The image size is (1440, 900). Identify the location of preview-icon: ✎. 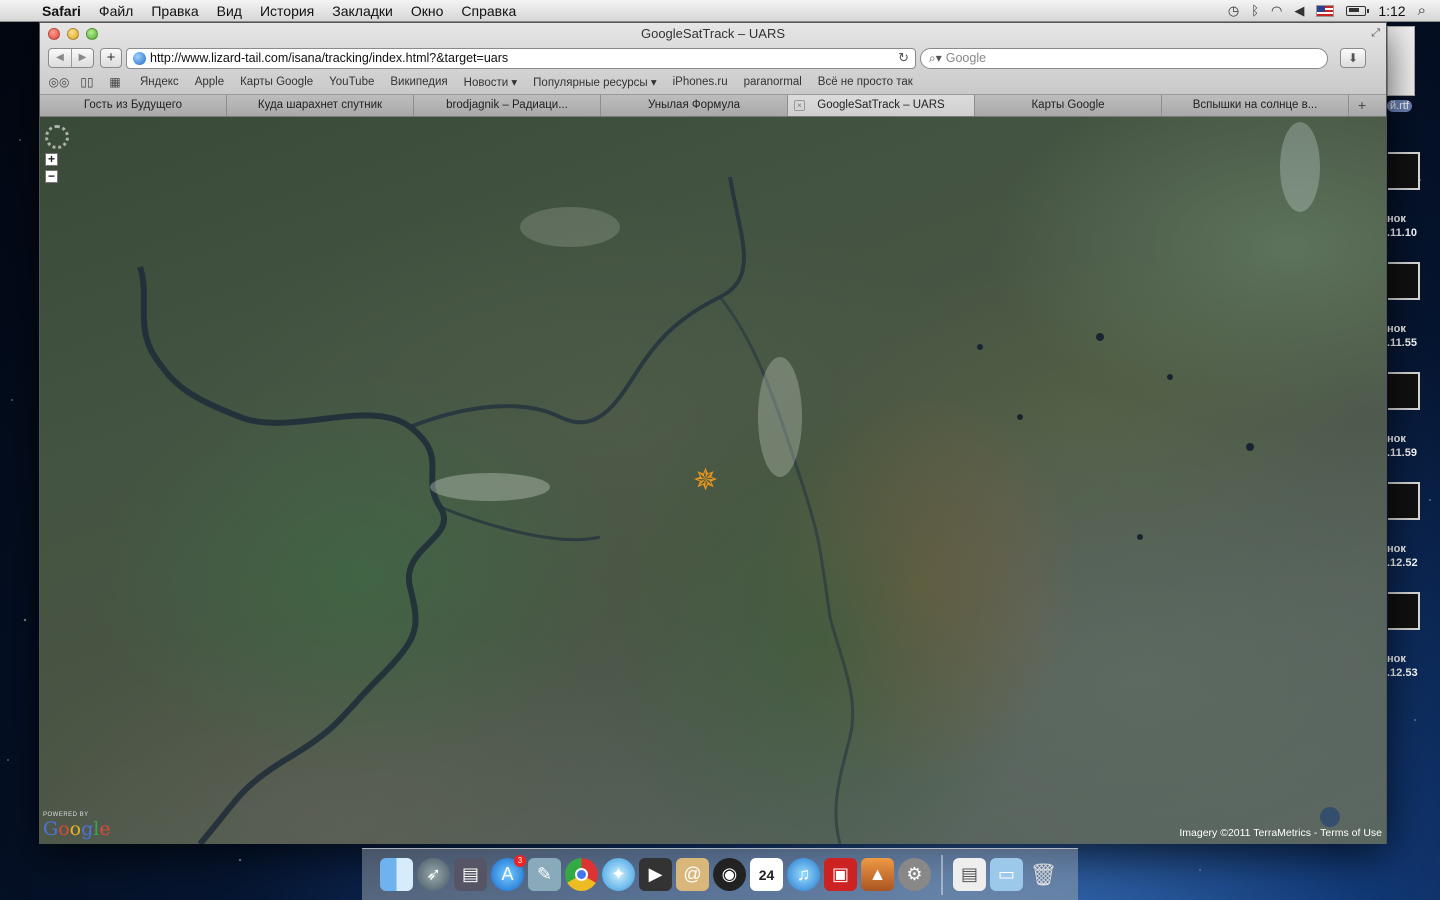
(544, 874).